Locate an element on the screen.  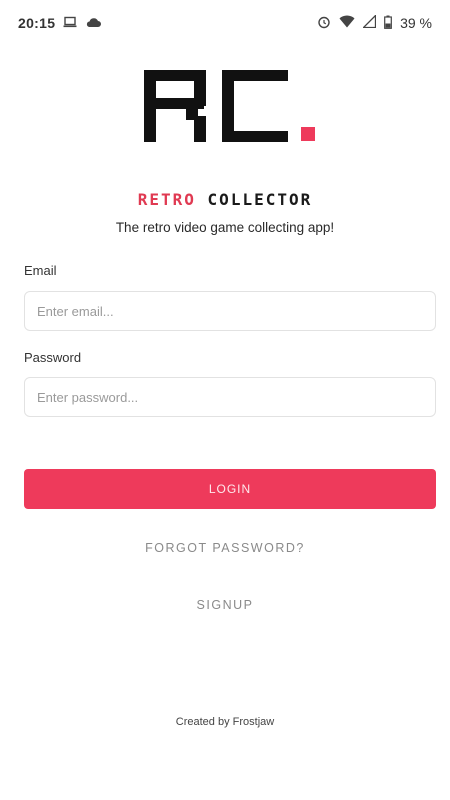
app-title-retro: RETRO is located at coordinates (166, 199).